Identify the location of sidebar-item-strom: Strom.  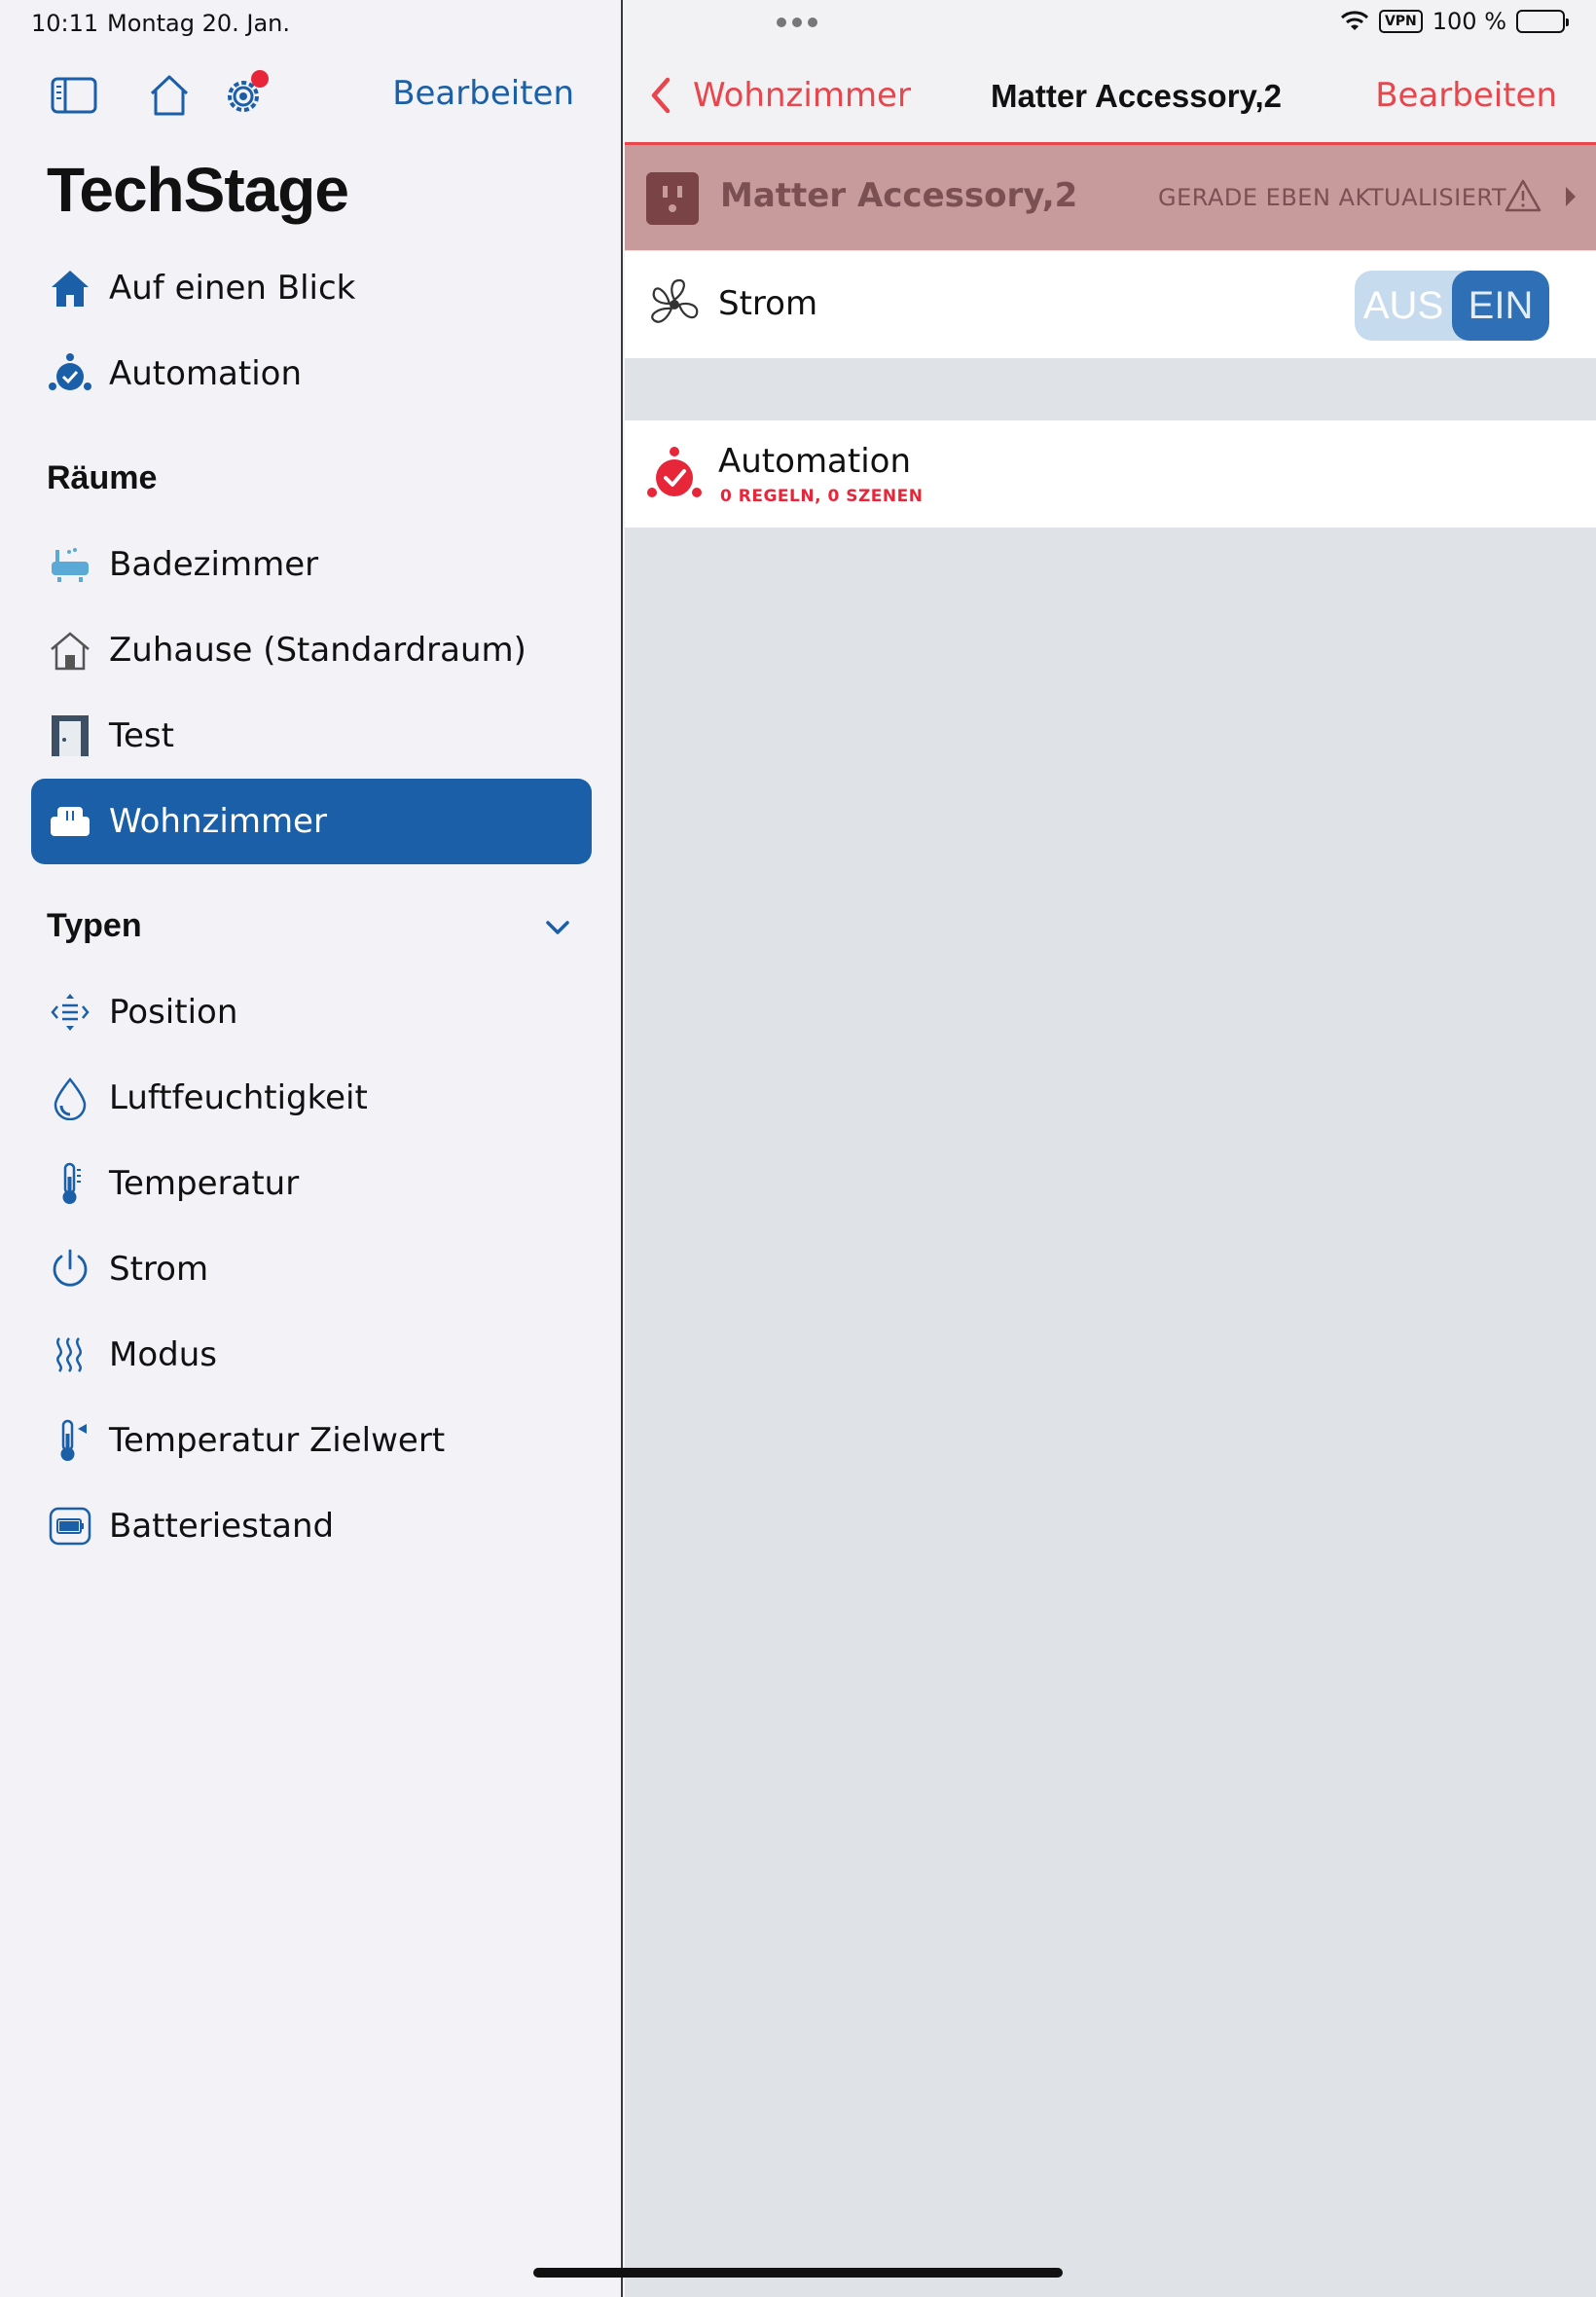
(311, 1269).